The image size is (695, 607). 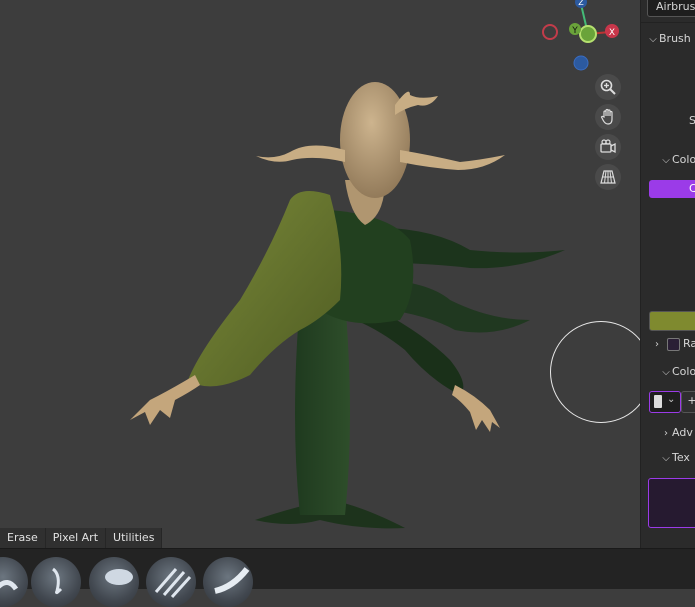 What do you see at coordinates (675, 38) in the screenshot?
I see `brush-section-label: Brush` at bounding box center [675, 38].